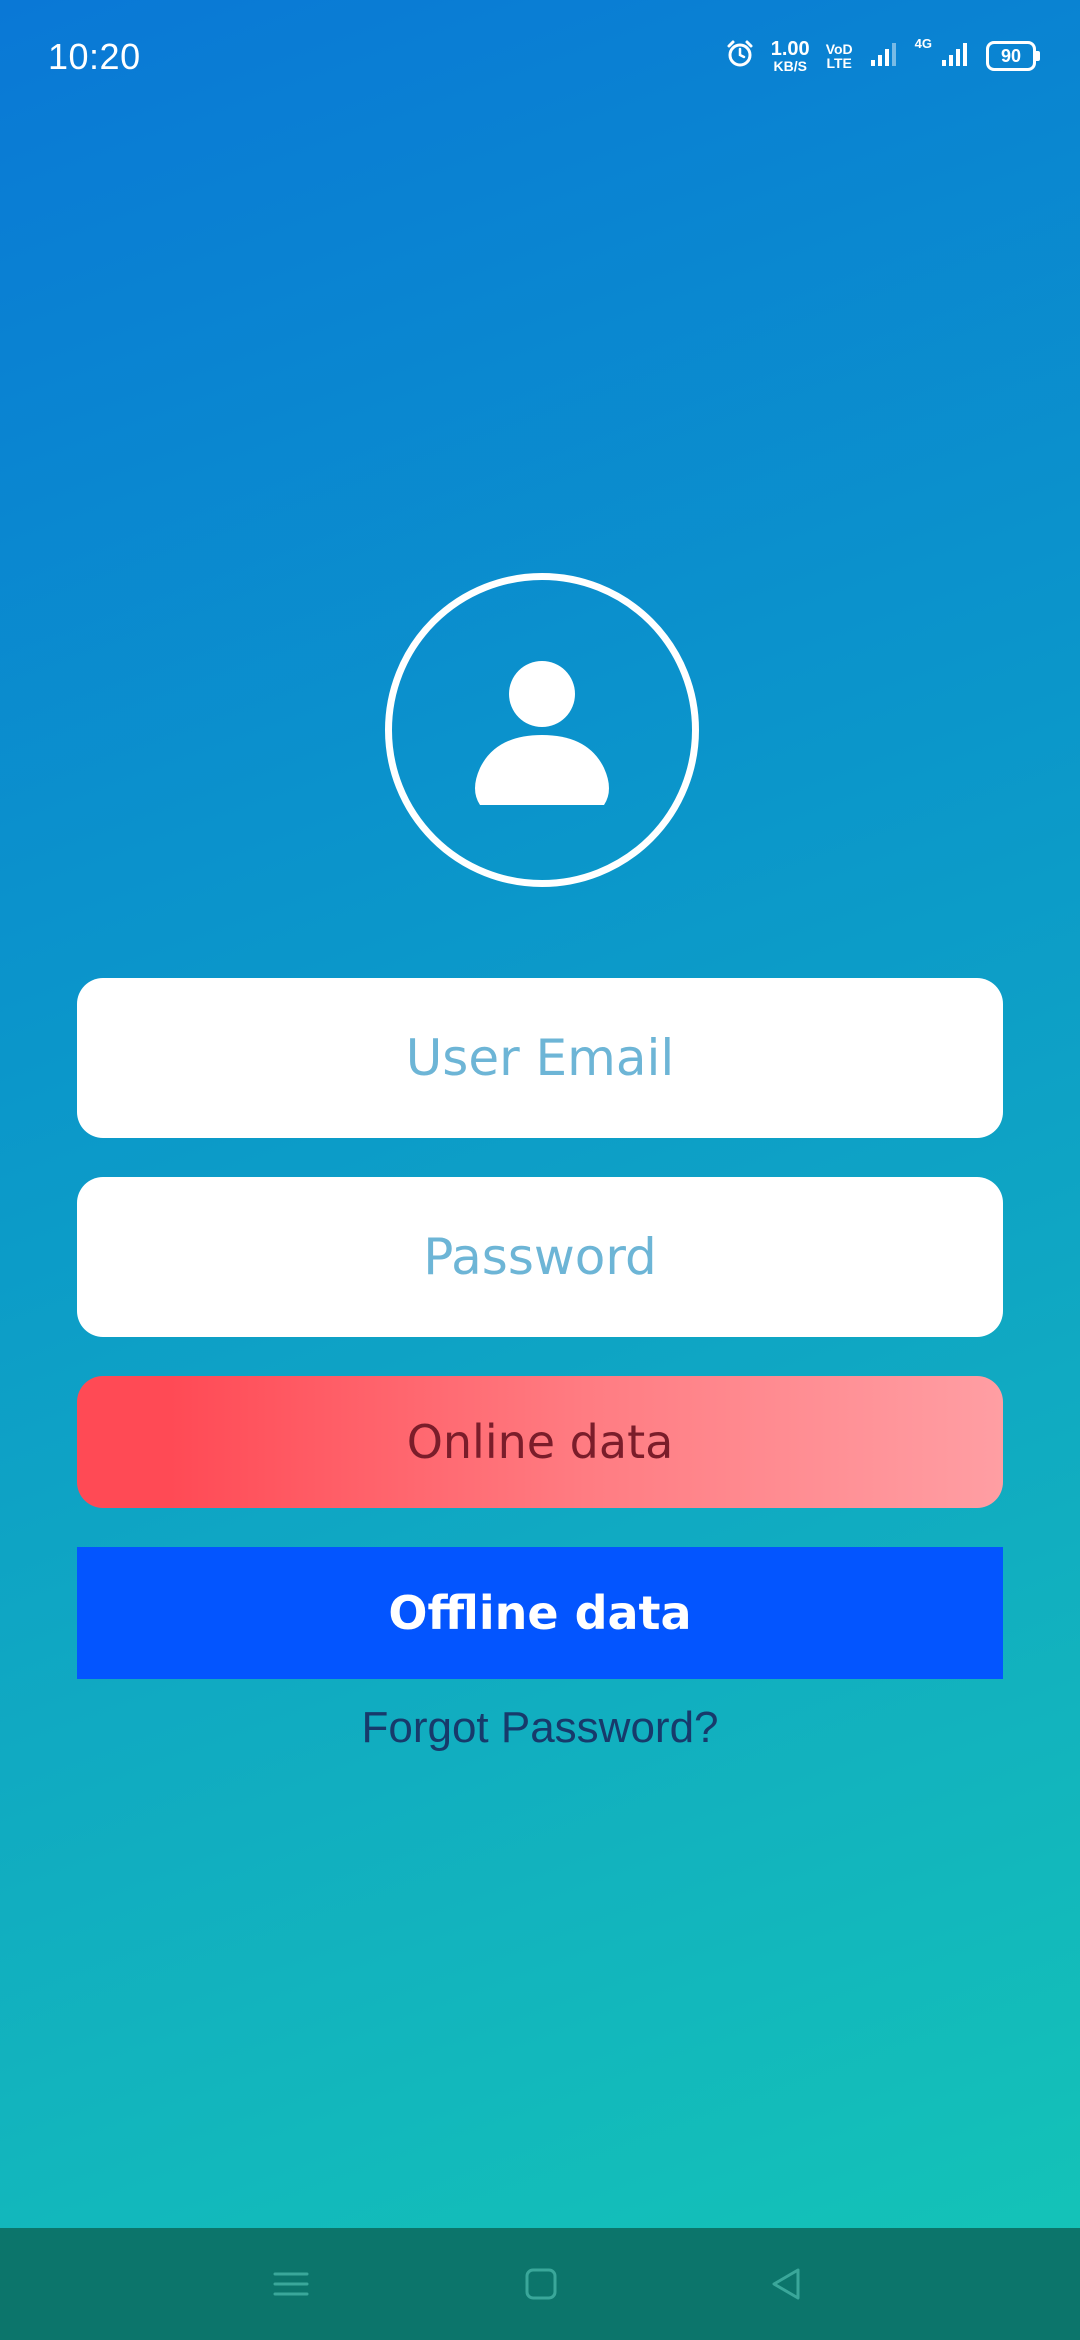 This screenshot has width=1080, height=2340. Describe the element at coordinates (291, 2284) in the screenshot. I see `menu-icon` at that location.